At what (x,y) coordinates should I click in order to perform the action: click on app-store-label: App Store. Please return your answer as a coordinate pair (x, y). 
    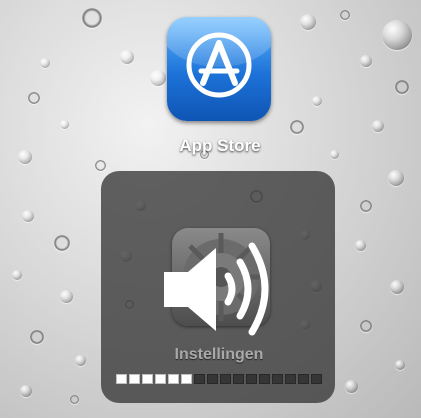
    Looking at the image, I should click on (220, 145).